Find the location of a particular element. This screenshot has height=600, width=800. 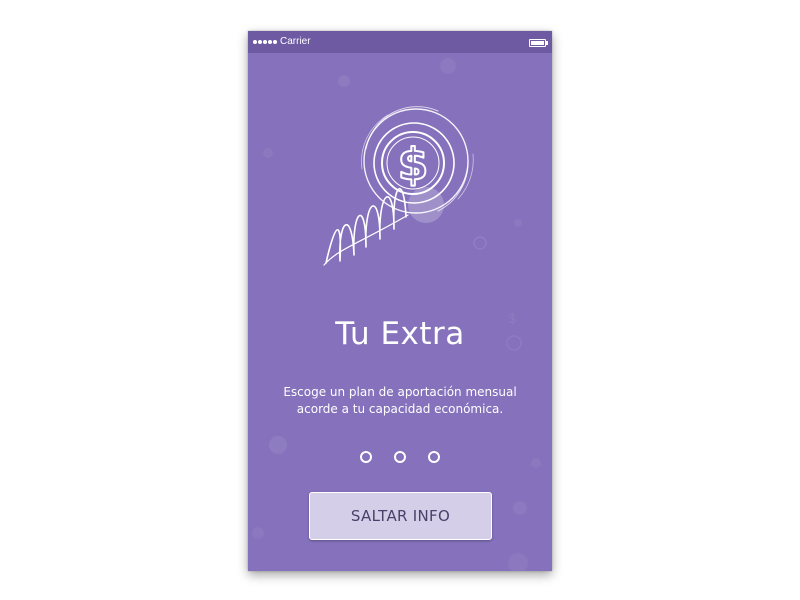

battery-icon is located at coordinates (538, 43).